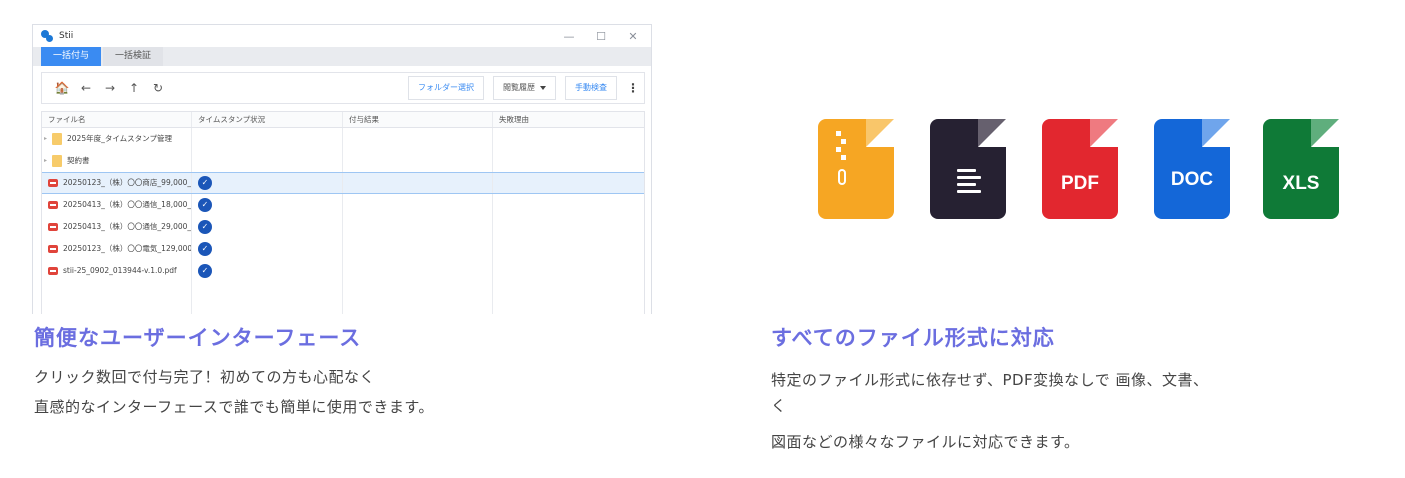 This screenshot has height=478, width=1405. I want to click on caret-down-icon, so click(543, 87).